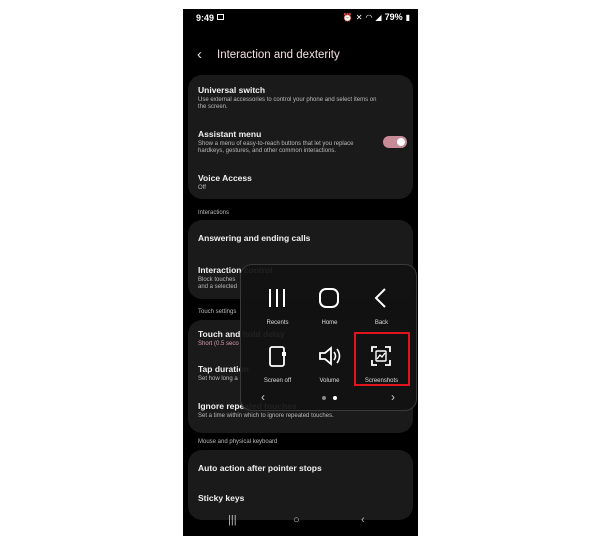  I want to click on home-button: Home, so click(329, 305).